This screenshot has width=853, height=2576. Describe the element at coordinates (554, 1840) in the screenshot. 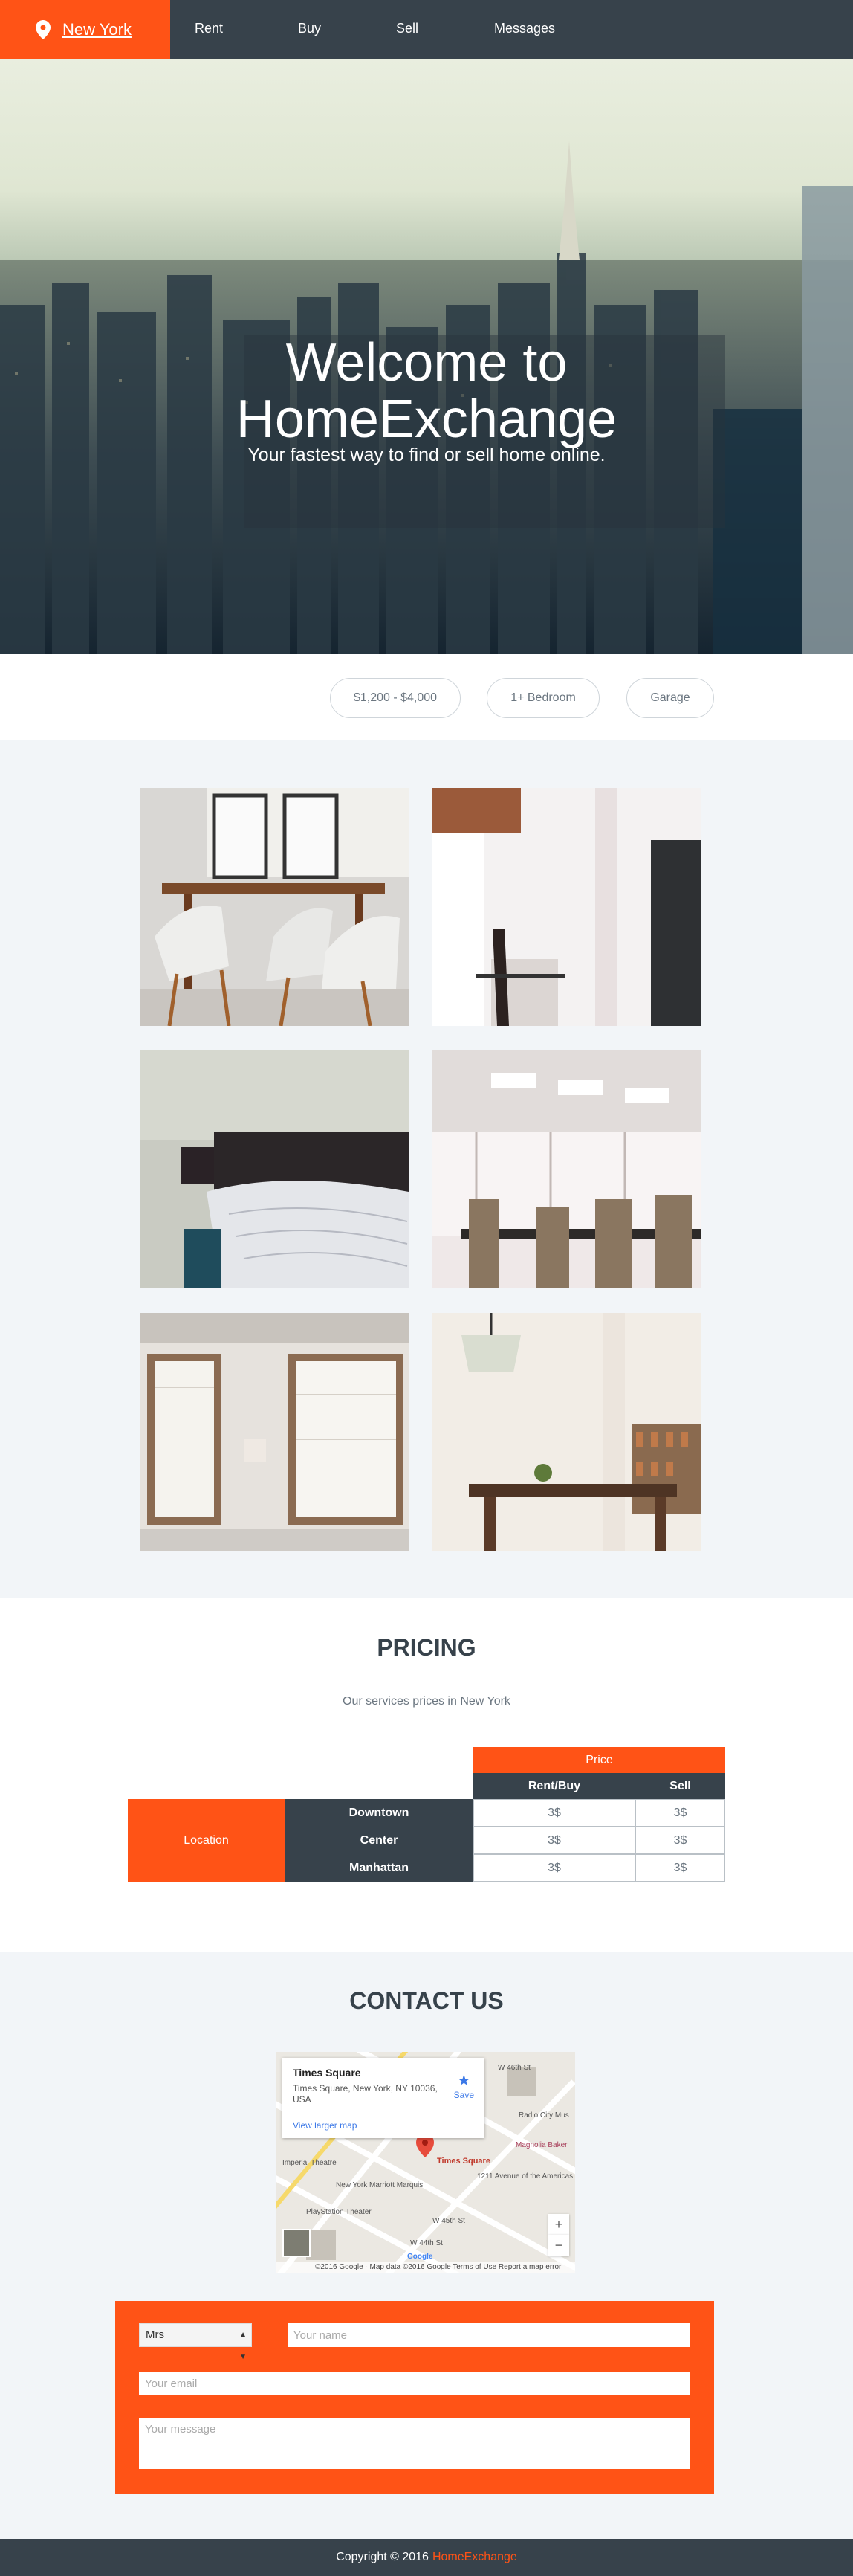

I see `cell-center-rent-buy: 3$` at that location.